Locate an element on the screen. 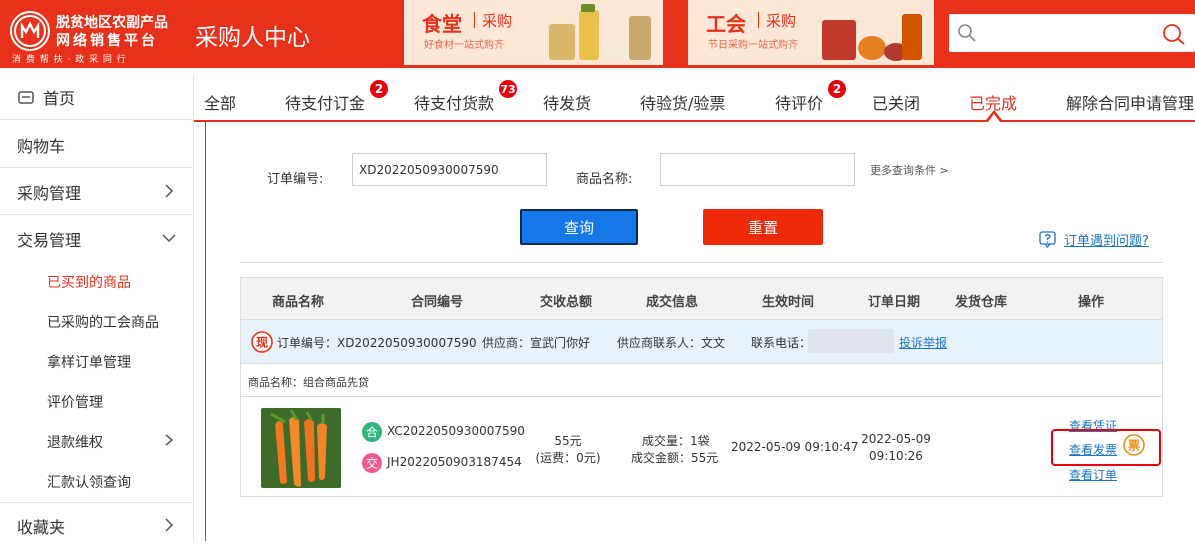 The width and height of the screenshot is (1195, 548). order-help-link: 订单遇到问题? is located at coordinates (1106, 239).